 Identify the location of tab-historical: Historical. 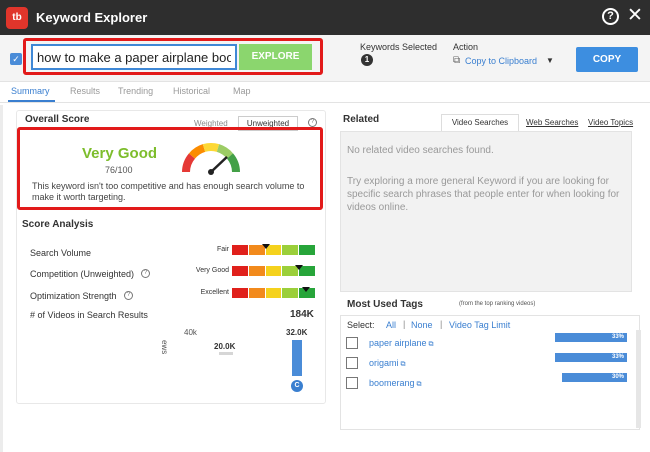
(191, 91).